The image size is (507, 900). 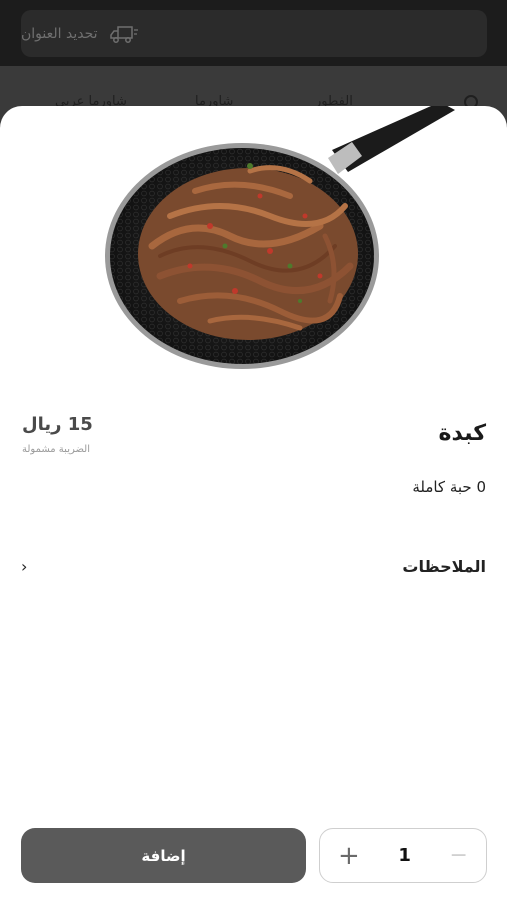 I want to click on product-price: 15 ريال, so click(x=57, y=424).